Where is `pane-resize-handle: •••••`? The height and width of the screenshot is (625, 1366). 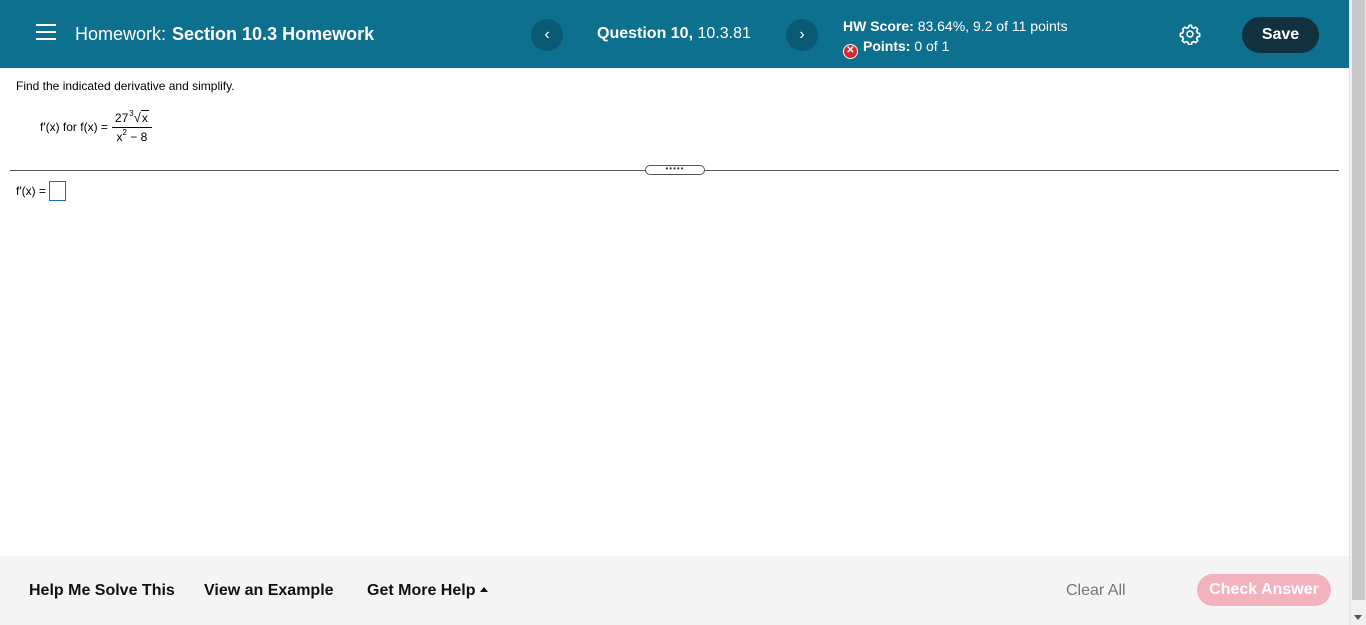
pane-resize-handle: ••••• is located at coordinates (675, 170).